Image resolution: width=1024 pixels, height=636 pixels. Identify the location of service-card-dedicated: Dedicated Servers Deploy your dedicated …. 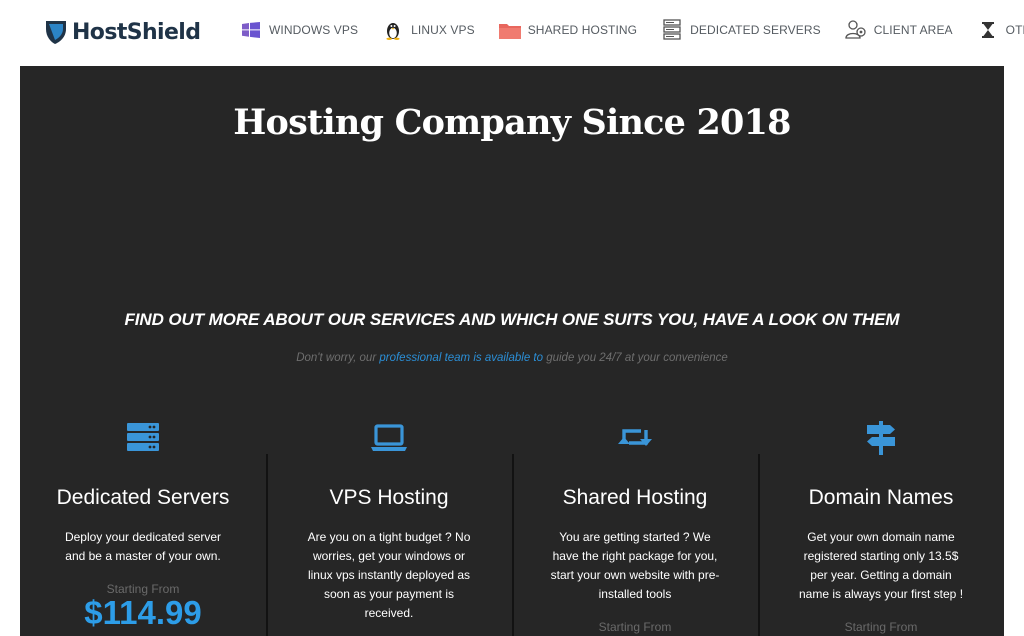
(143, 526).